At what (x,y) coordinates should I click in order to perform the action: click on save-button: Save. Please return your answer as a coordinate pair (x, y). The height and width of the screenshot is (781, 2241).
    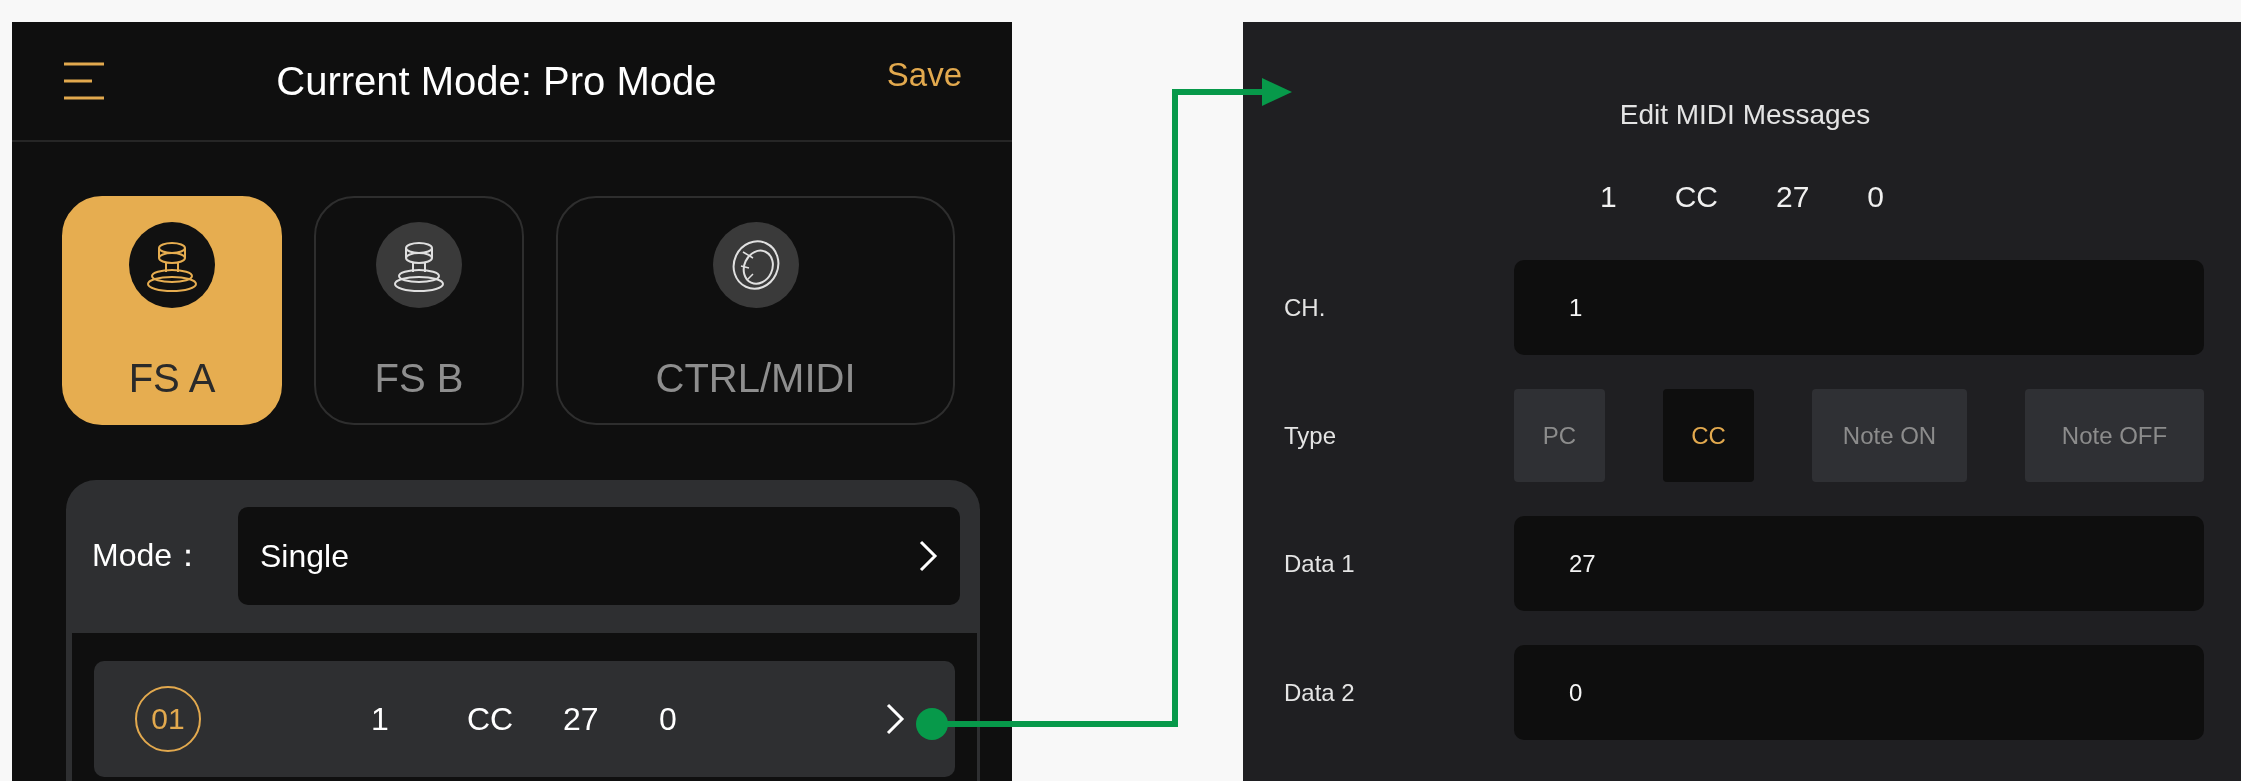
    Looking at the image, I should click on (924, 75).